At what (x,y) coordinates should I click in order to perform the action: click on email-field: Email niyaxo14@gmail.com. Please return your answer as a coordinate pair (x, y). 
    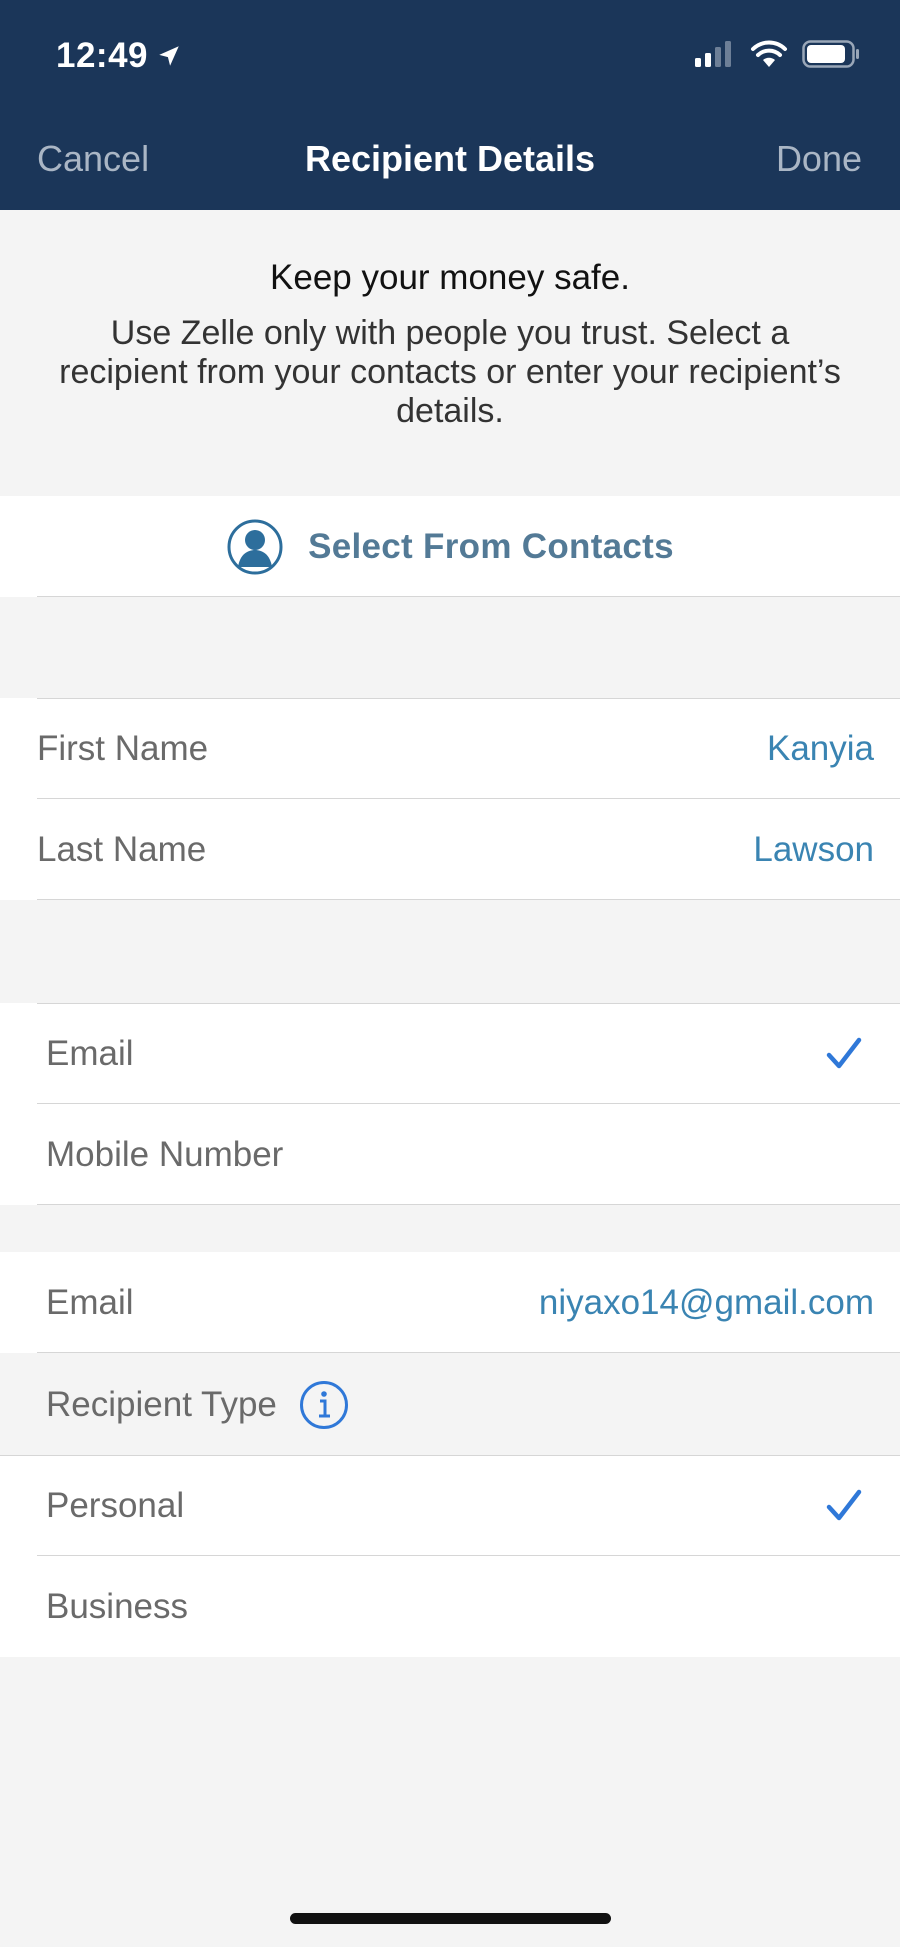
    Looking at the image, I should click on (450, 1302).